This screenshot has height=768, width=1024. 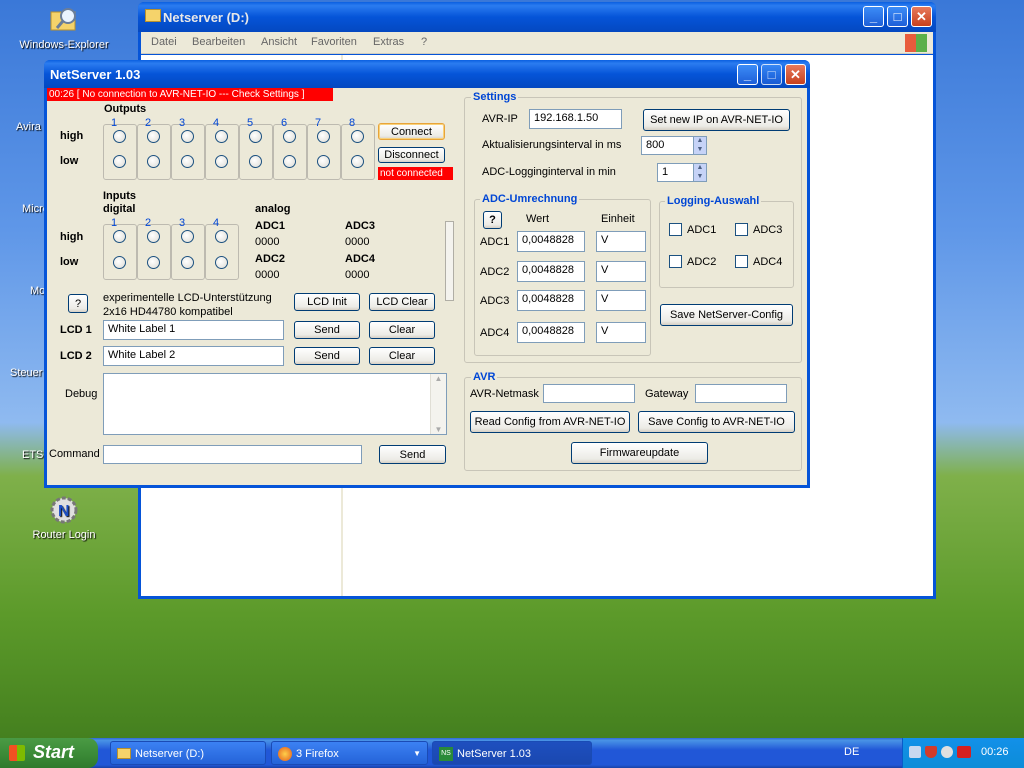 What do you see at coordinates (37, 291) in the screenshot?
I see `desktop-partial-label: Mo` at bounding box center [37, 291].